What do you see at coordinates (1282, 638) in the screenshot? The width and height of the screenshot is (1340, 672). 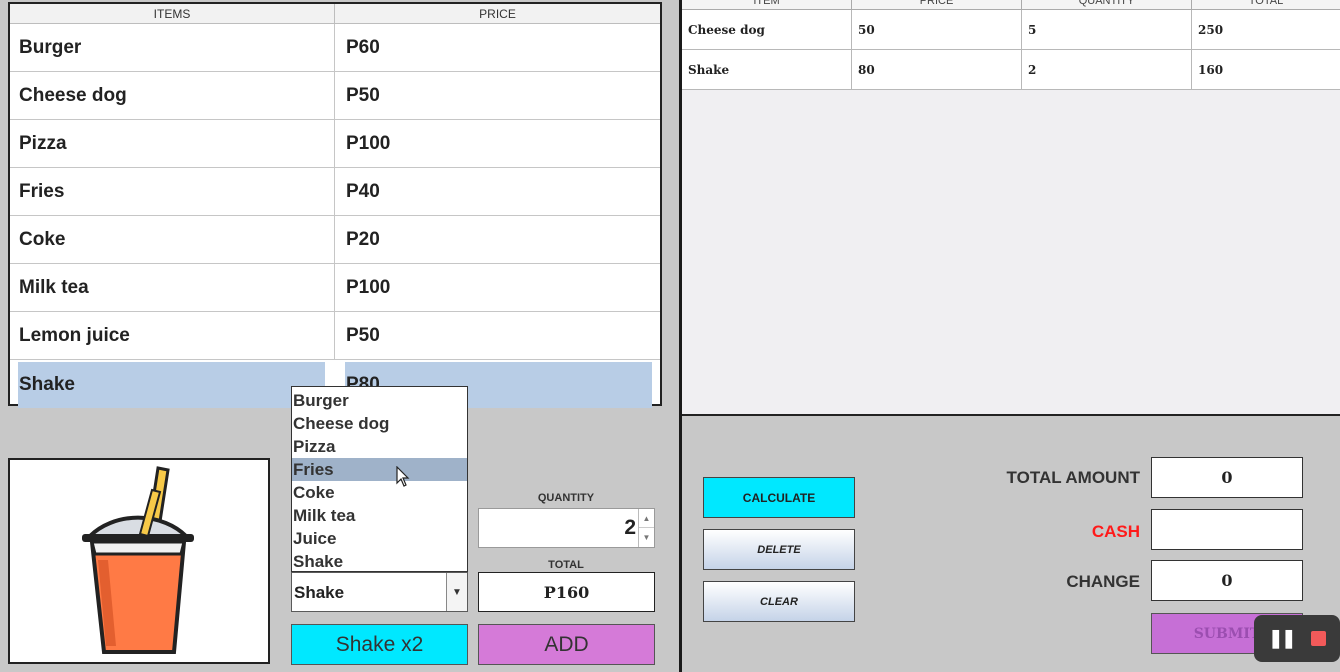 I see `pause-icon: ❚❚` at bounding box center [1282, 638].